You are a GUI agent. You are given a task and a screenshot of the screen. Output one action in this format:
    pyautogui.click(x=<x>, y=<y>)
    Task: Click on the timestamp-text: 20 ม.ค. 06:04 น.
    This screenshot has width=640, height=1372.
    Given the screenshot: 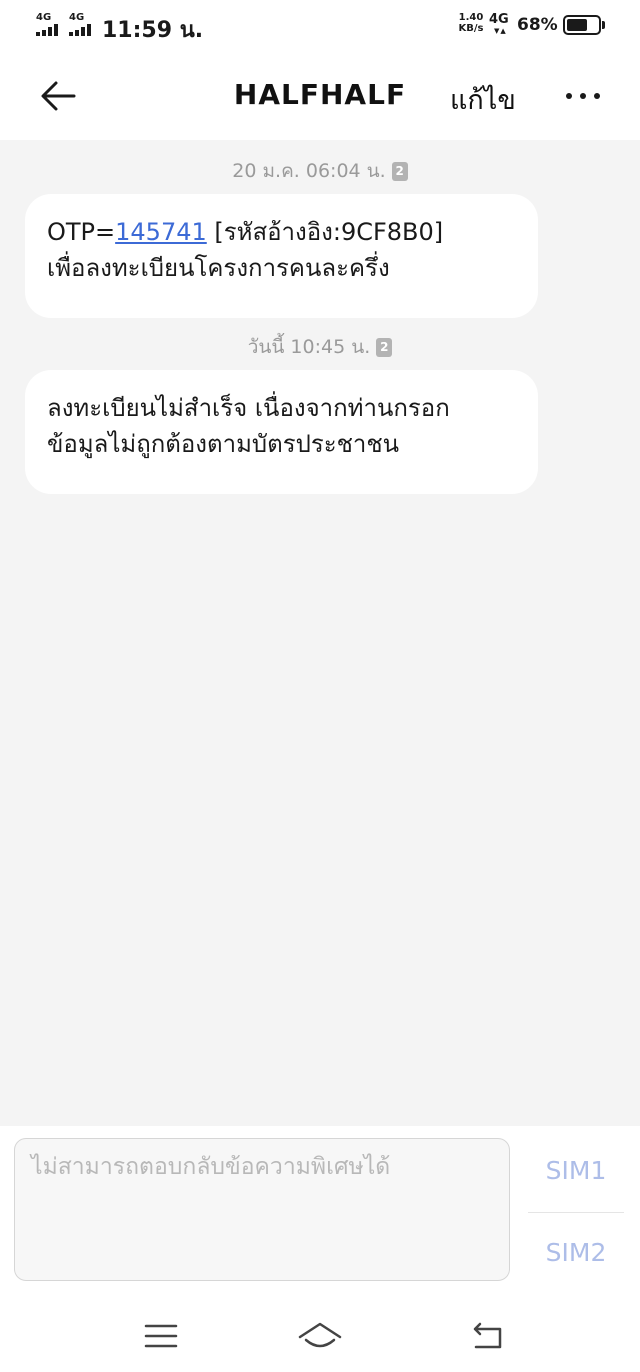 What is the action you would take?
    pyautogui.click(x=309, y=171)
    